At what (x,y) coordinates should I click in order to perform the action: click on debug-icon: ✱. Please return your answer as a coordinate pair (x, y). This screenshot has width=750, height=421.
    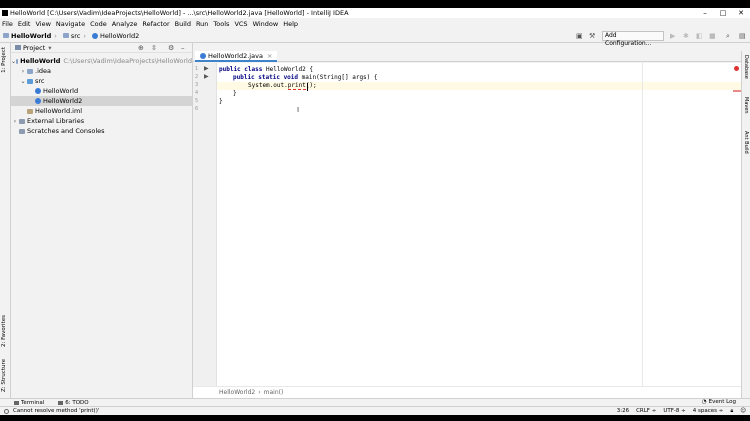
    Looking at the image, I should click on (686, 36).